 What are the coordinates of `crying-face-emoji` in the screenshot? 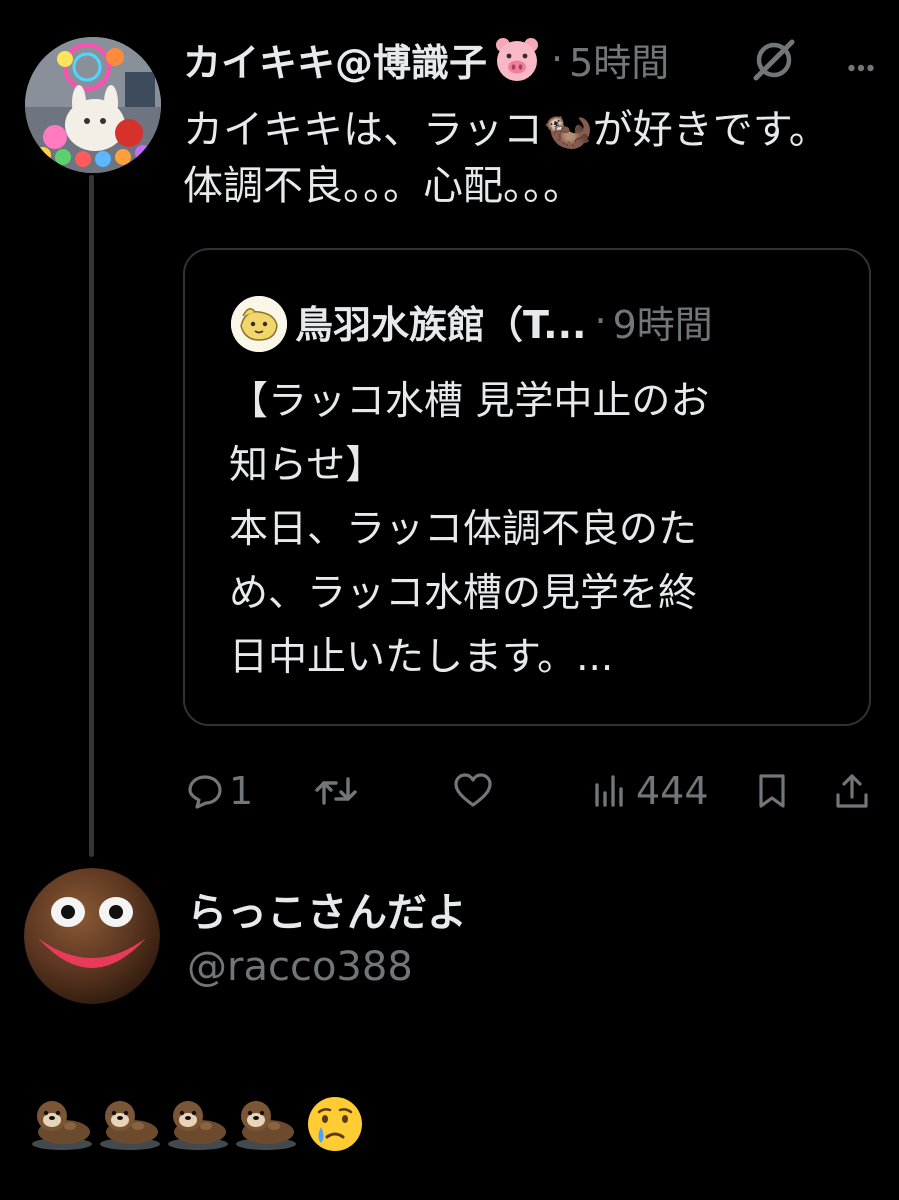 It's located at (335, 1124).